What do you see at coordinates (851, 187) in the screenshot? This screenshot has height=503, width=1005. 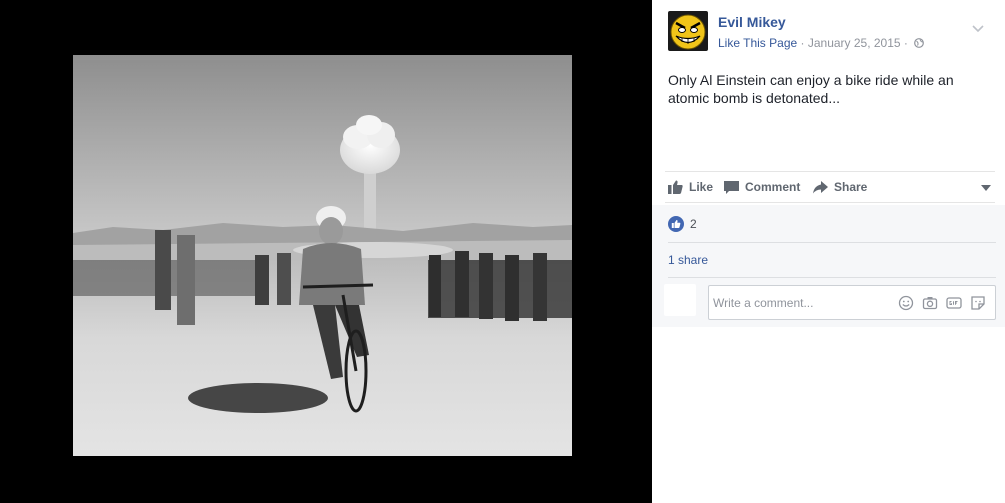 I see `share-label: Share` at bounding box center [851, 187].